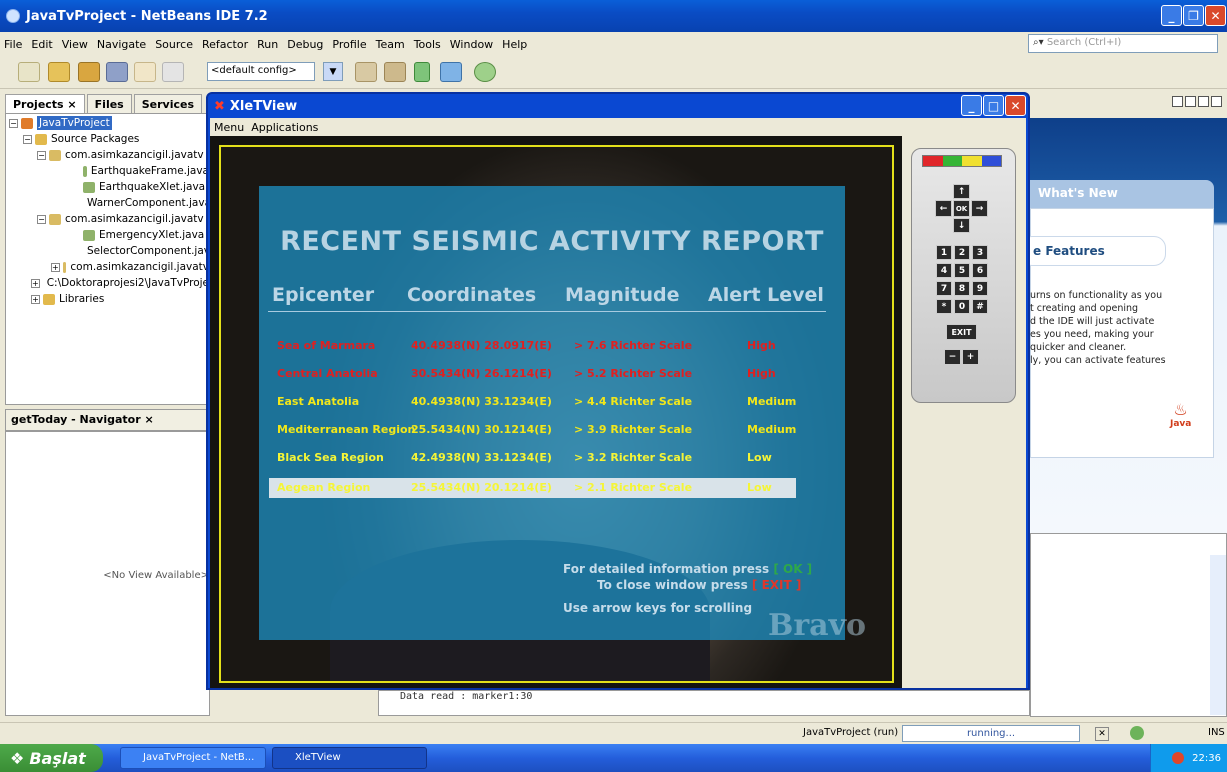 The width and height of the screenshot is (1227, 772). Describe the element at coordinates (366, 72) in the screenshot. I see `clean-icon` at that location.